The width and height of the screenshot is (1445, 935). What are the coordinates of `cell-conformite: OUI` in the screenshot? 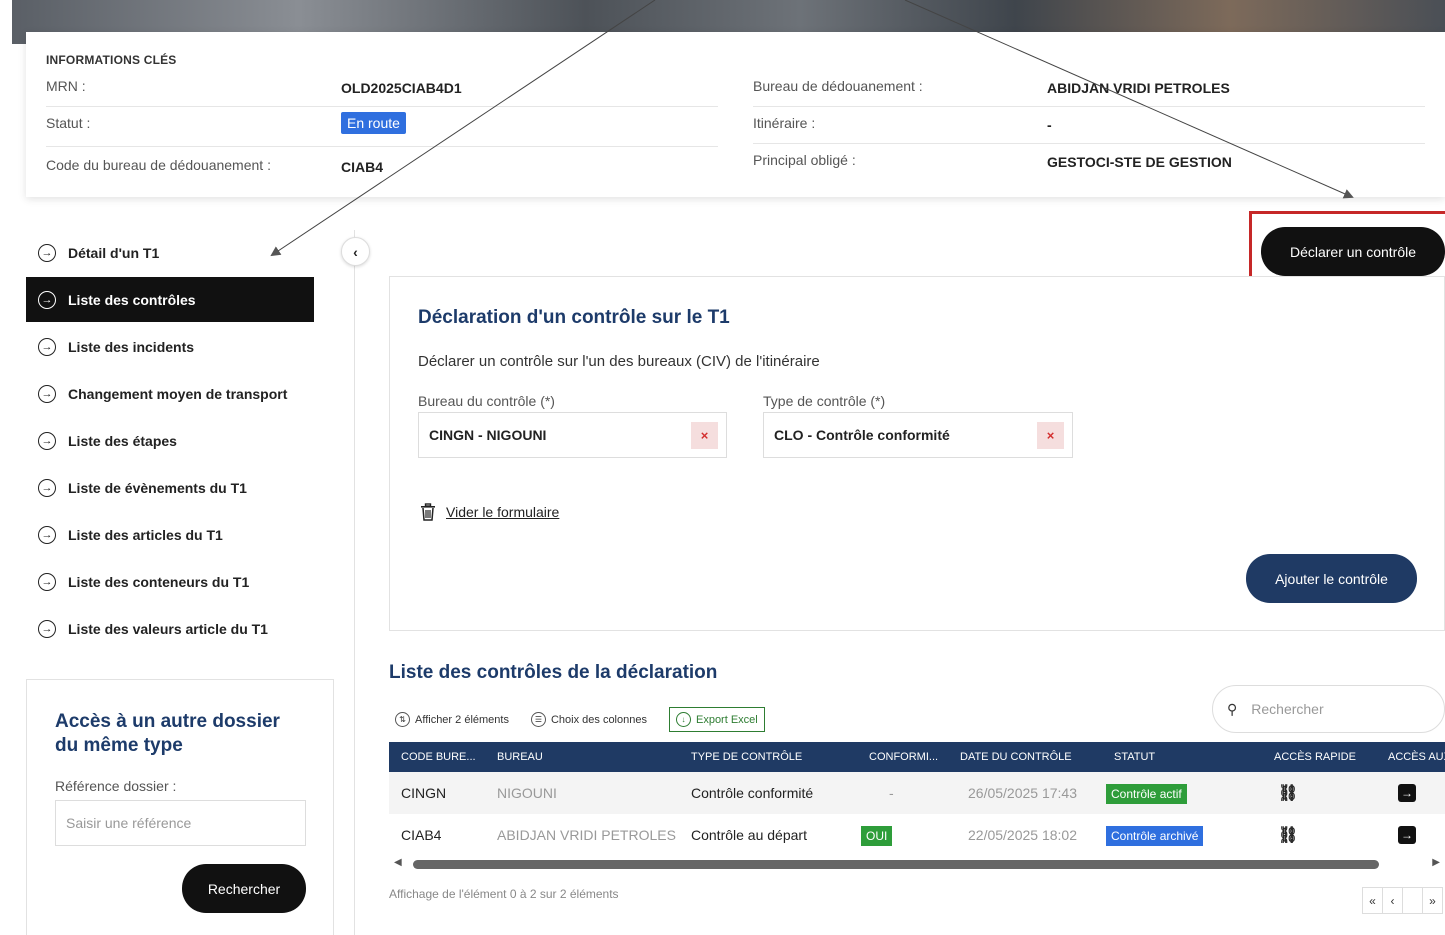 It's located at (902, 834).